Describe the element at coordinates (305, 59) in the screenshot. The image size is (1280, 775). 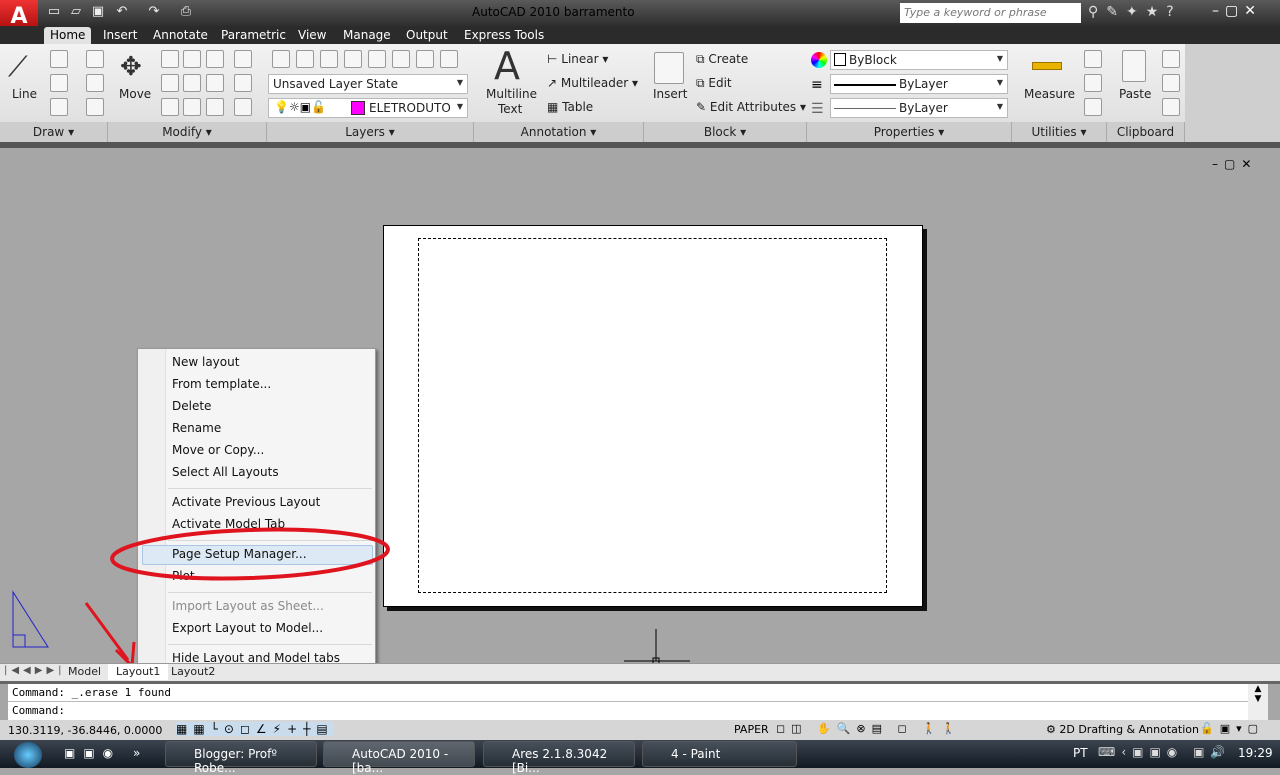
I see `layer-states-icon` at that location.